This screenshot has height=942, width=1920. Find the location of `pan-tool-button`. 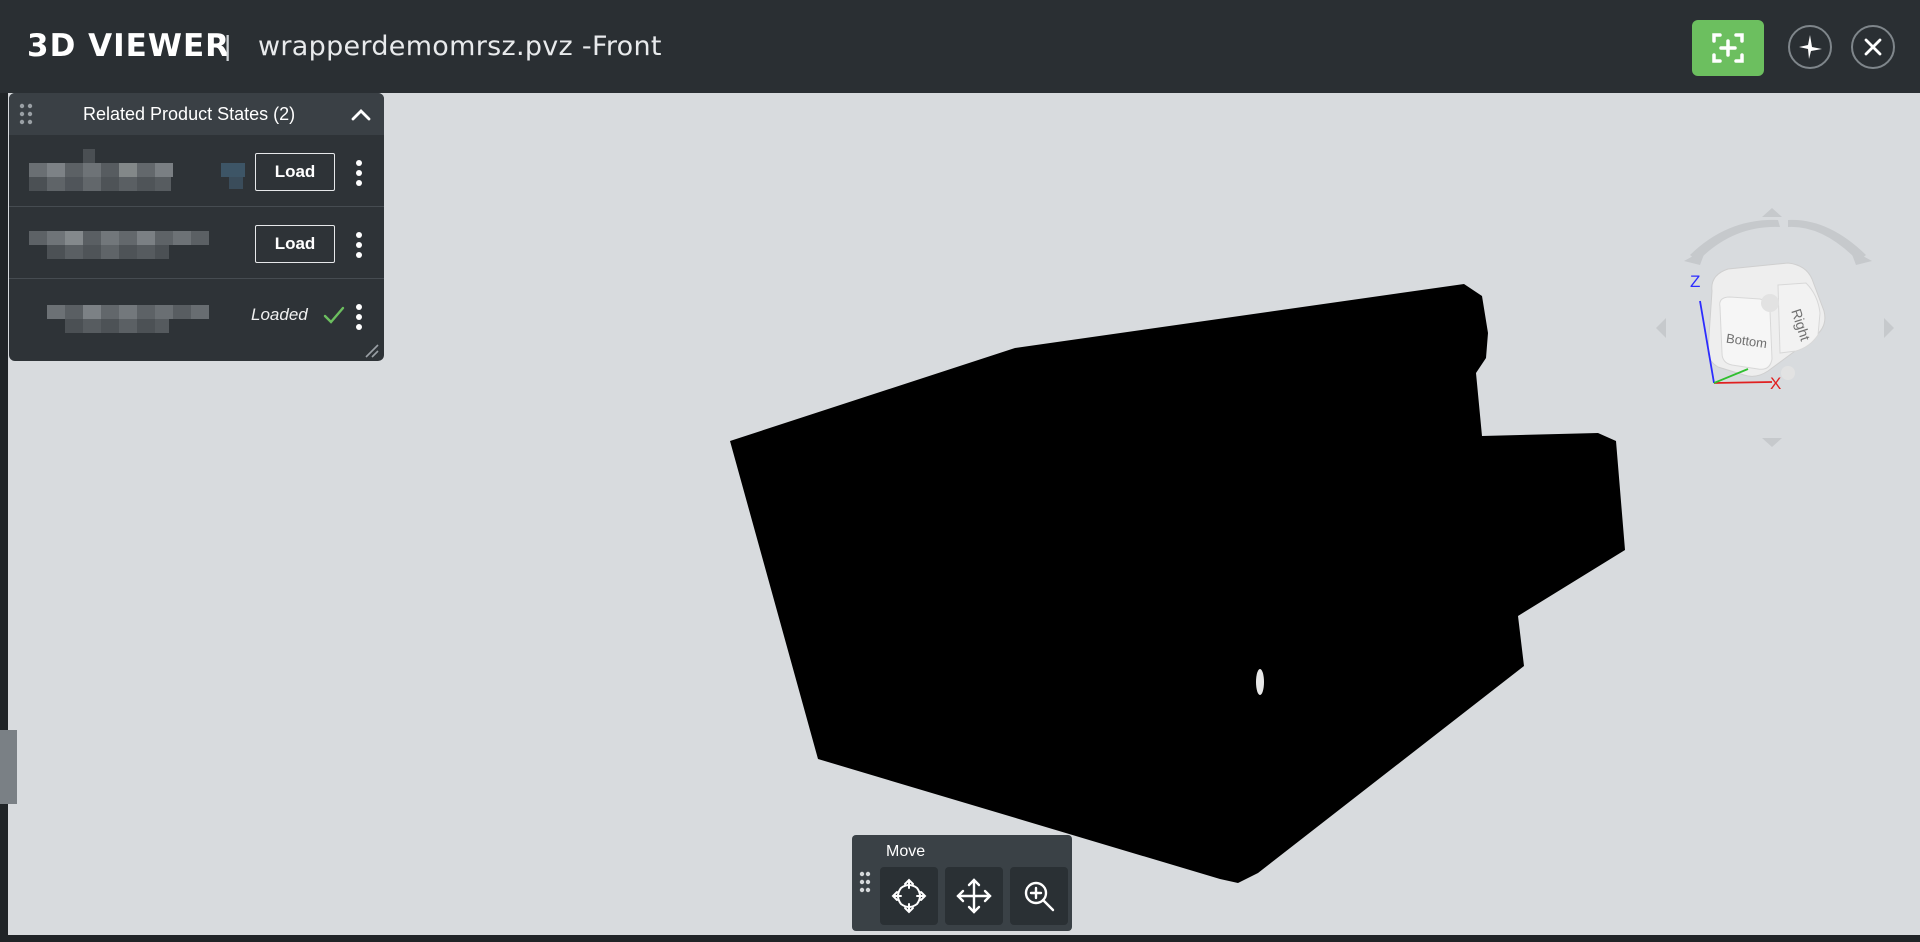

pan-tool-button is located at coordinates (974, 896).